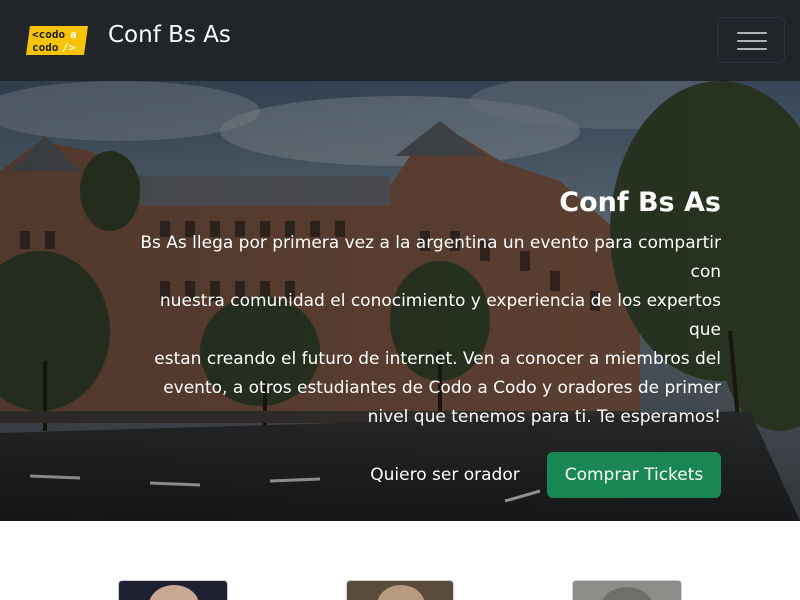  Describe the element at coordinates (45, 47) in the screenshot. I see `svg-text: codo` at that location.